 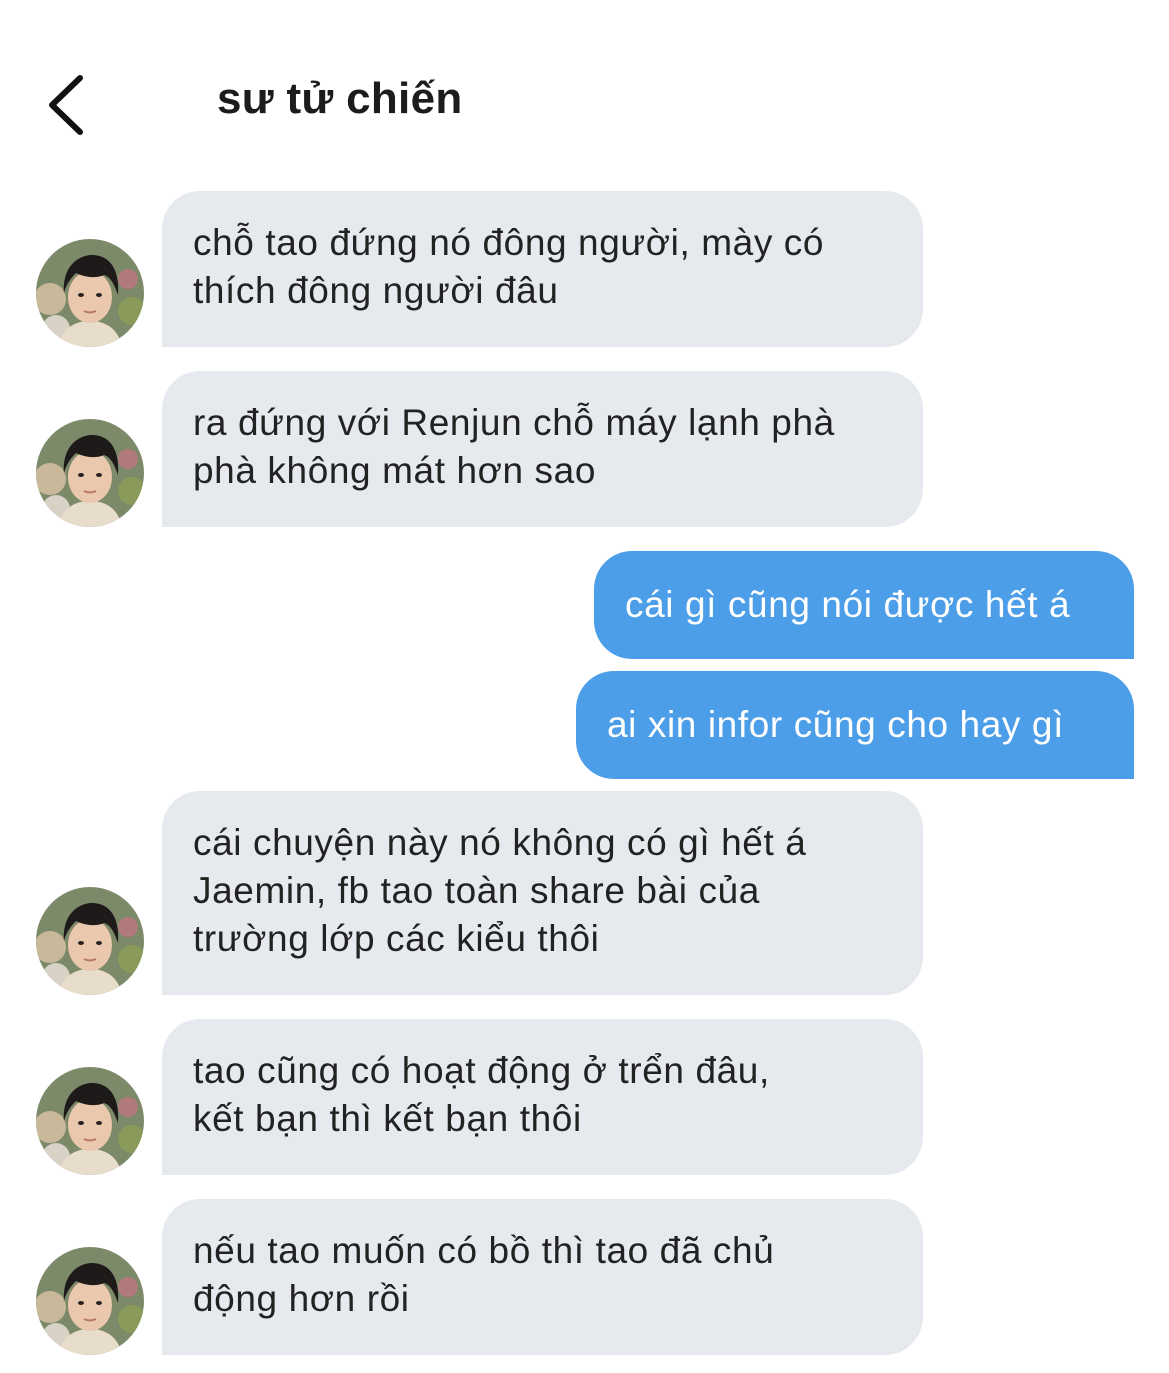 I want to click on back-button, so click(x=70, y=105).